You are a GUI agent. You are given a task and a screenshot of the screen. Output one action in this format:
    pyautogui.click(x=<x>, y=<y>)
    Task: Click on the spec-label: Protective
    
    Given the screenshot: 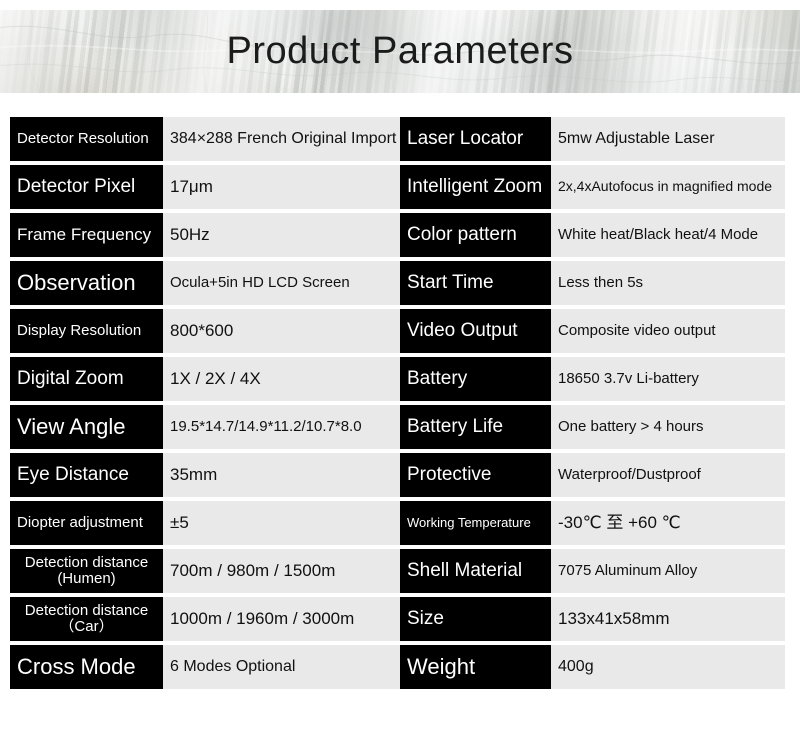 What is the action you would take?
    pyautogui.click(x=475, y=475)
    